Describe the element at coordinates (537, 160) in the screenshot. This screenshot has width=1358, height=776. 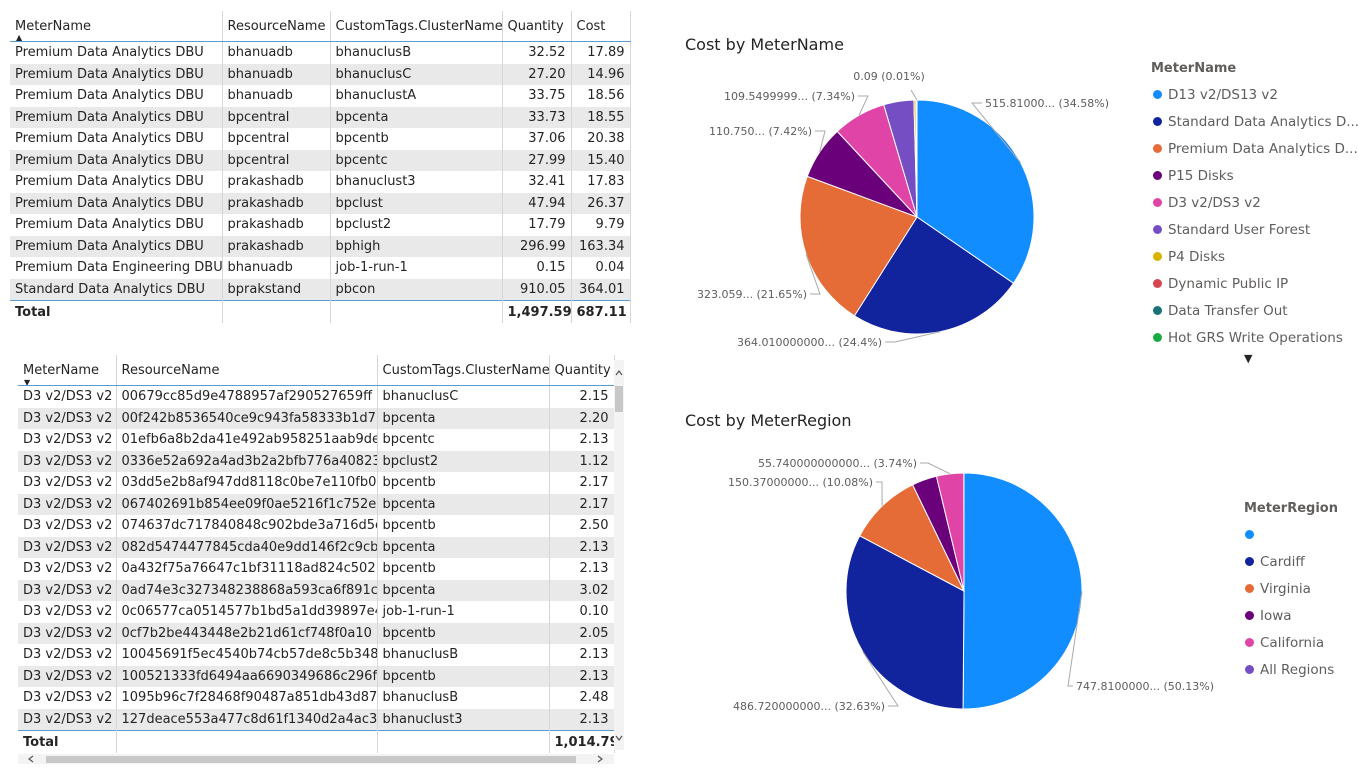
I see `table-cell: 27.99` at that location.